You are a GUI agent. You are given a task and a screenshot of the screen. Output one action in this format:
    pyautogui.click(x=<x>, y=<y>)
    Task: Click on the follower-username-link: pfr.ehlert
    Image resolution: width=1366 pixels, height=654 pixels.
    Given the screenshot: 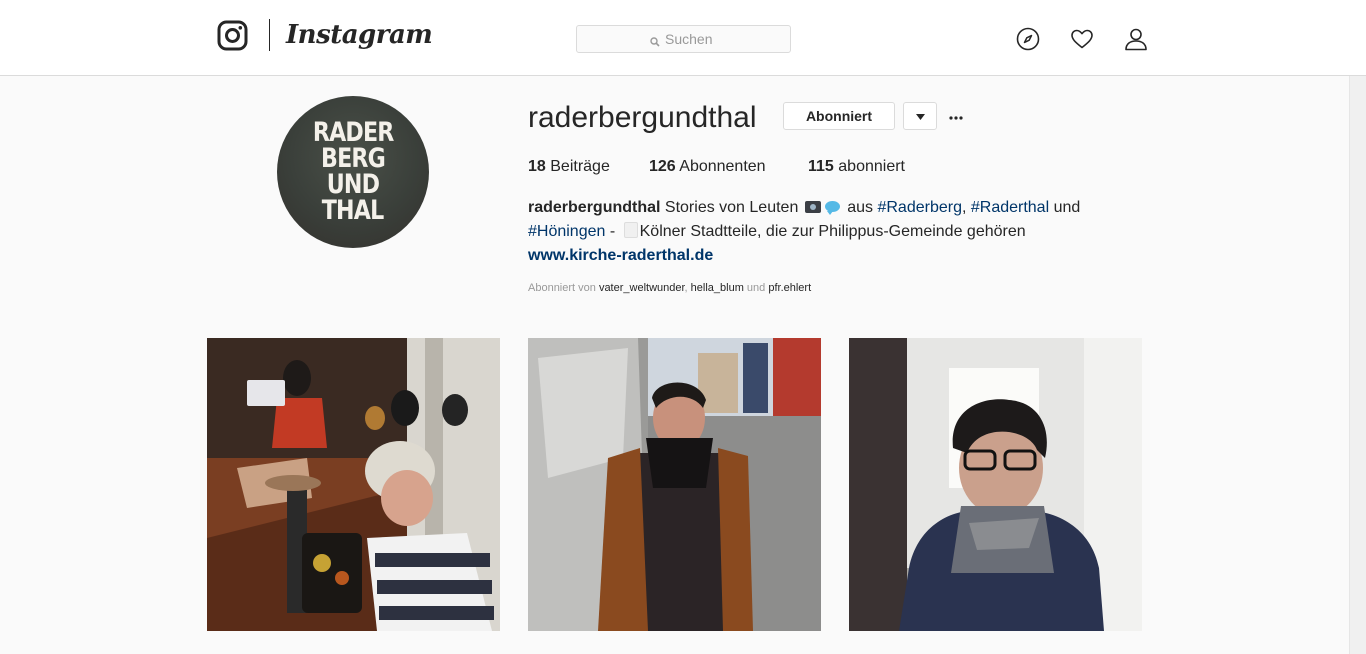 What is the action you would take?
    pyautogui.click(x=789, y=288)
    